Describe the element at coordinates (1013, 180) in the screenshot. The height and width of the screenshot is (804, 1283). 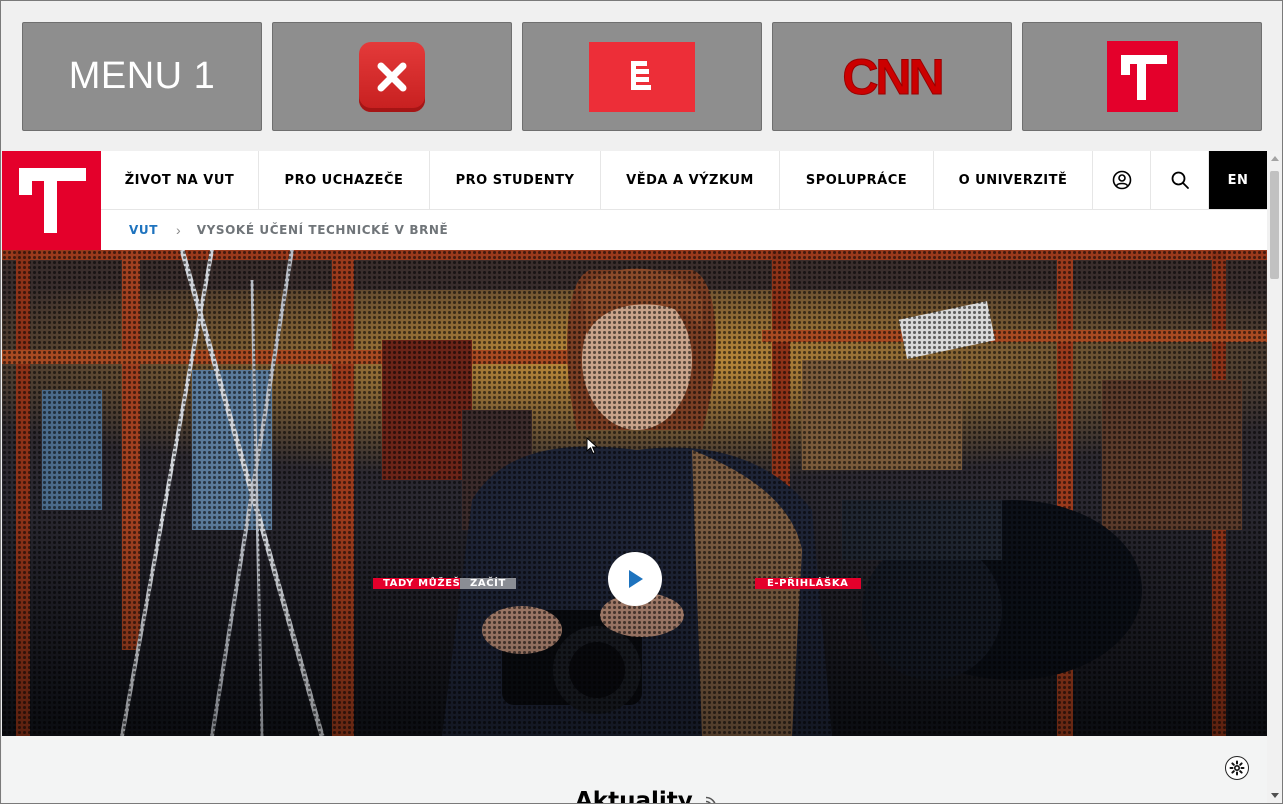
I see `nav-item-o-univerzite: O UNIVERZITĚ` at that location.